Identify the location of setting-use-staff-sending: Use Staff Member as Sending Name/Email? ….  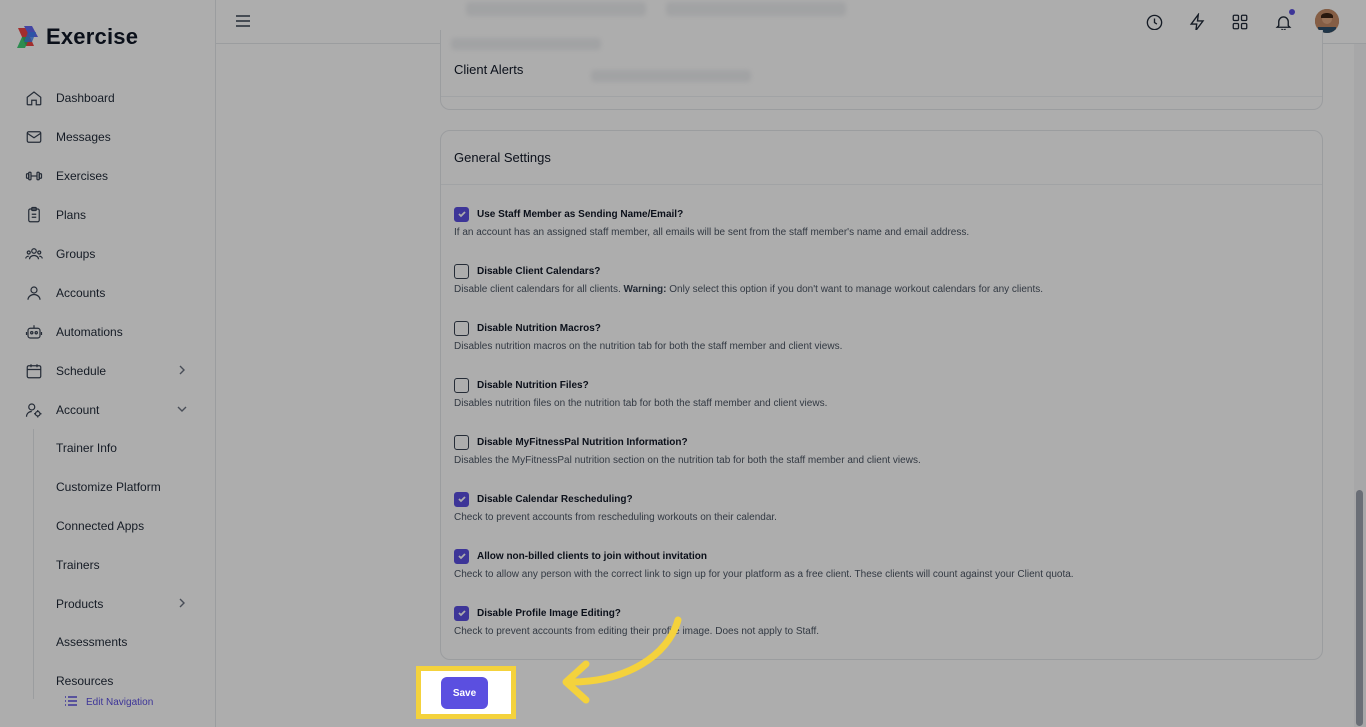
(884, 222).